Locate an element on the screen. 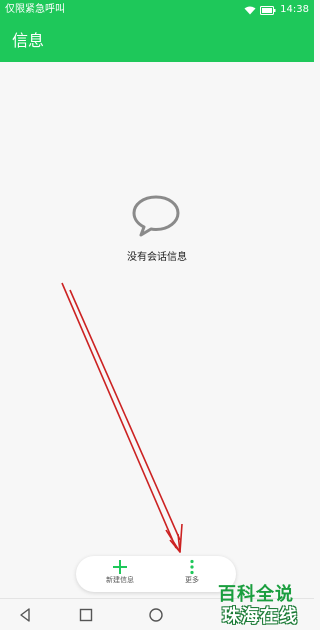 The height and width of the screenshot is (630, 320). recents-icon is located at coordinates (86, 615).